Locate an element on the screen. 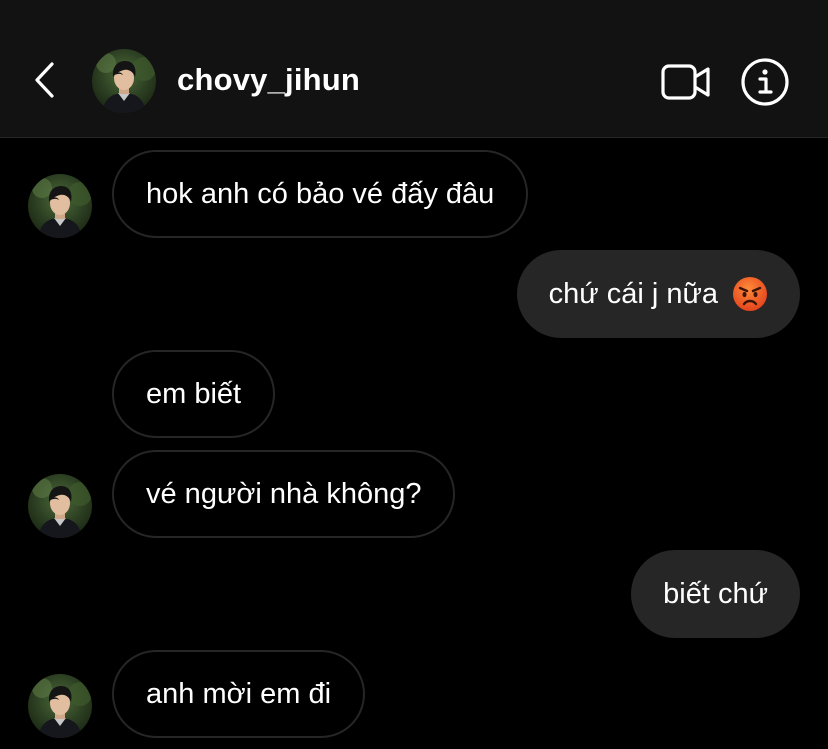 This screenshot has height=749, width=828. chevron-left-icon is located at coordinates (44, 80).